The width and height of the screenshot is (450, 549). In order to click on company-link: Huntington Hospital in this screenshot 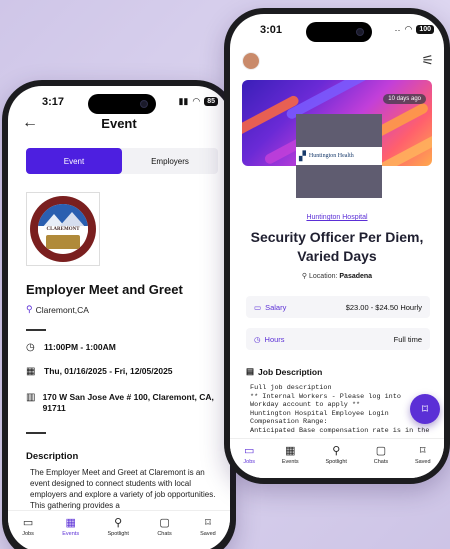, I will do `click(337, 217)`.